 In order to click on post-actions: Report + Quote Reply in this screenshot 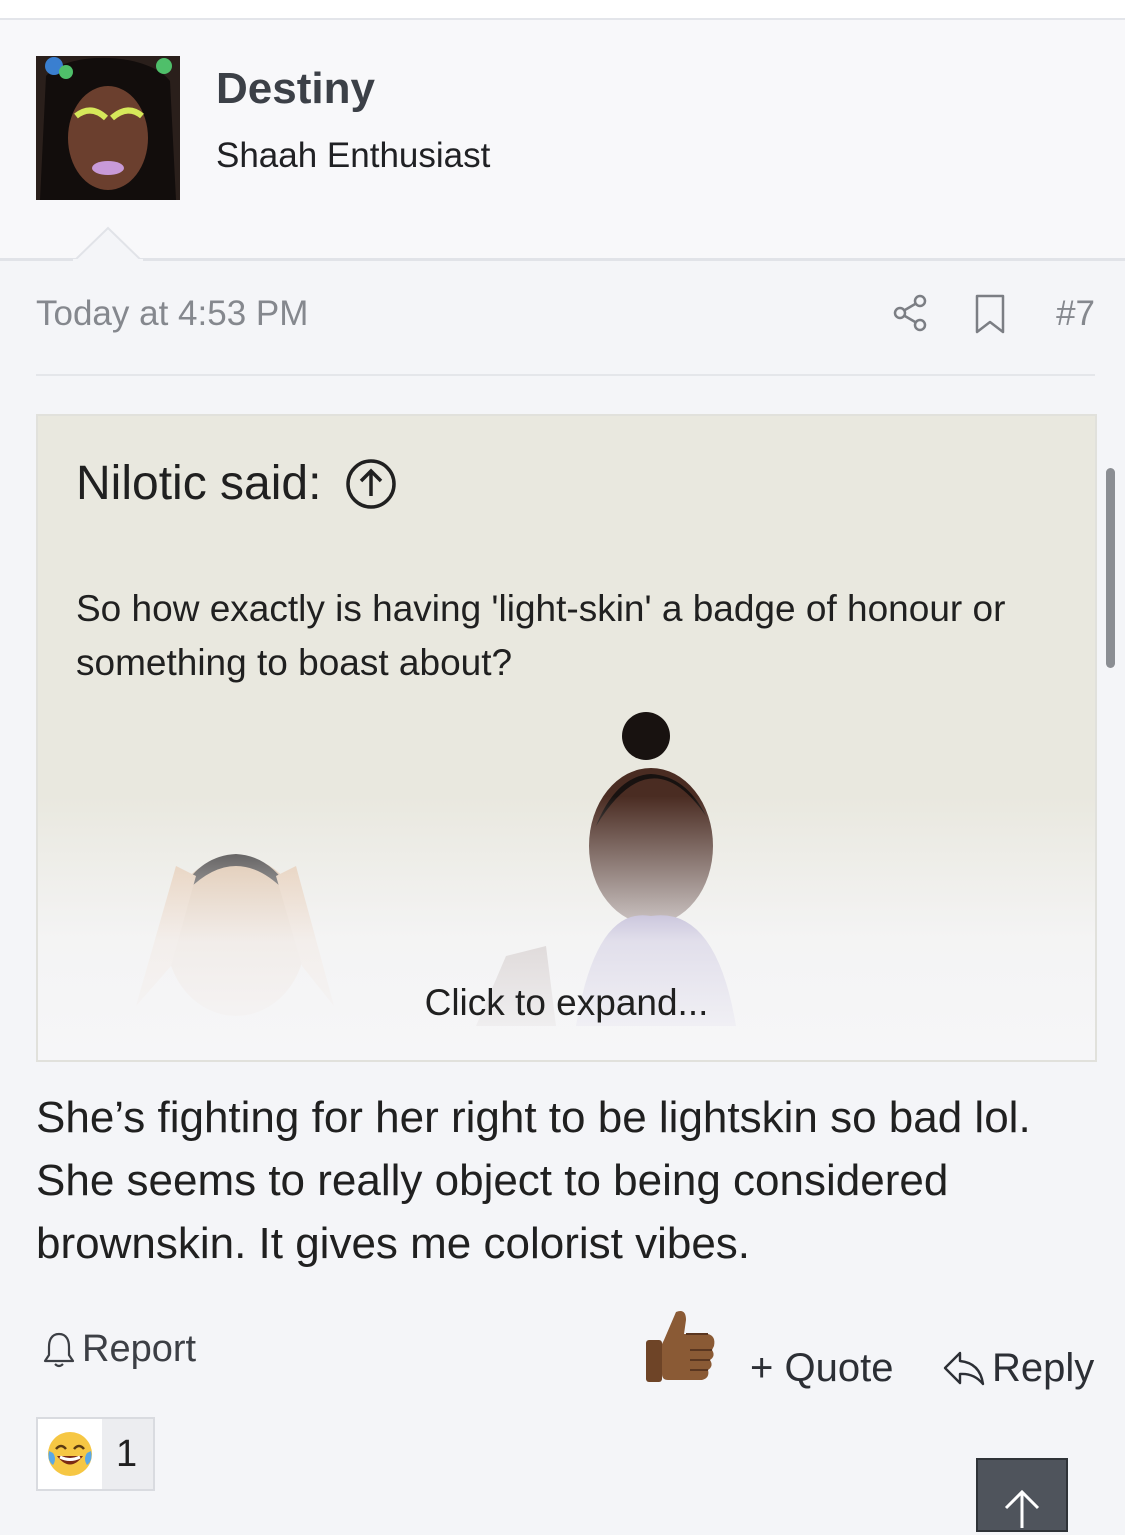, I will do `click(565, 1350)`.